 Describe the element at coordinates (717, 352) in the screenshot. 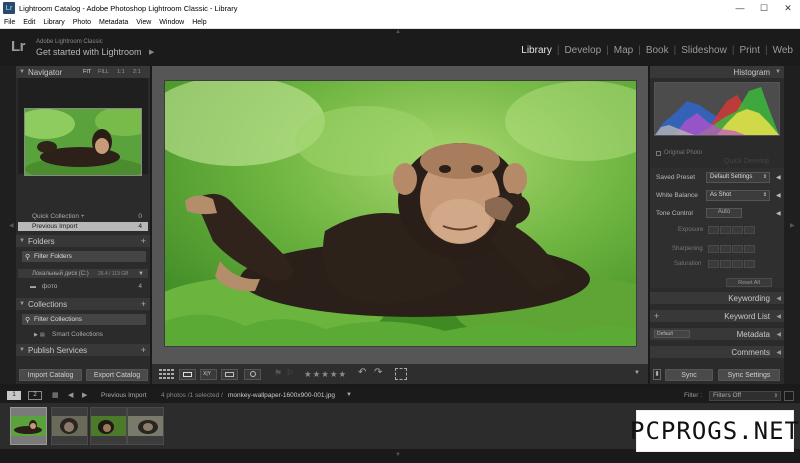

I see `comments-header: Comments ◀` at that location.